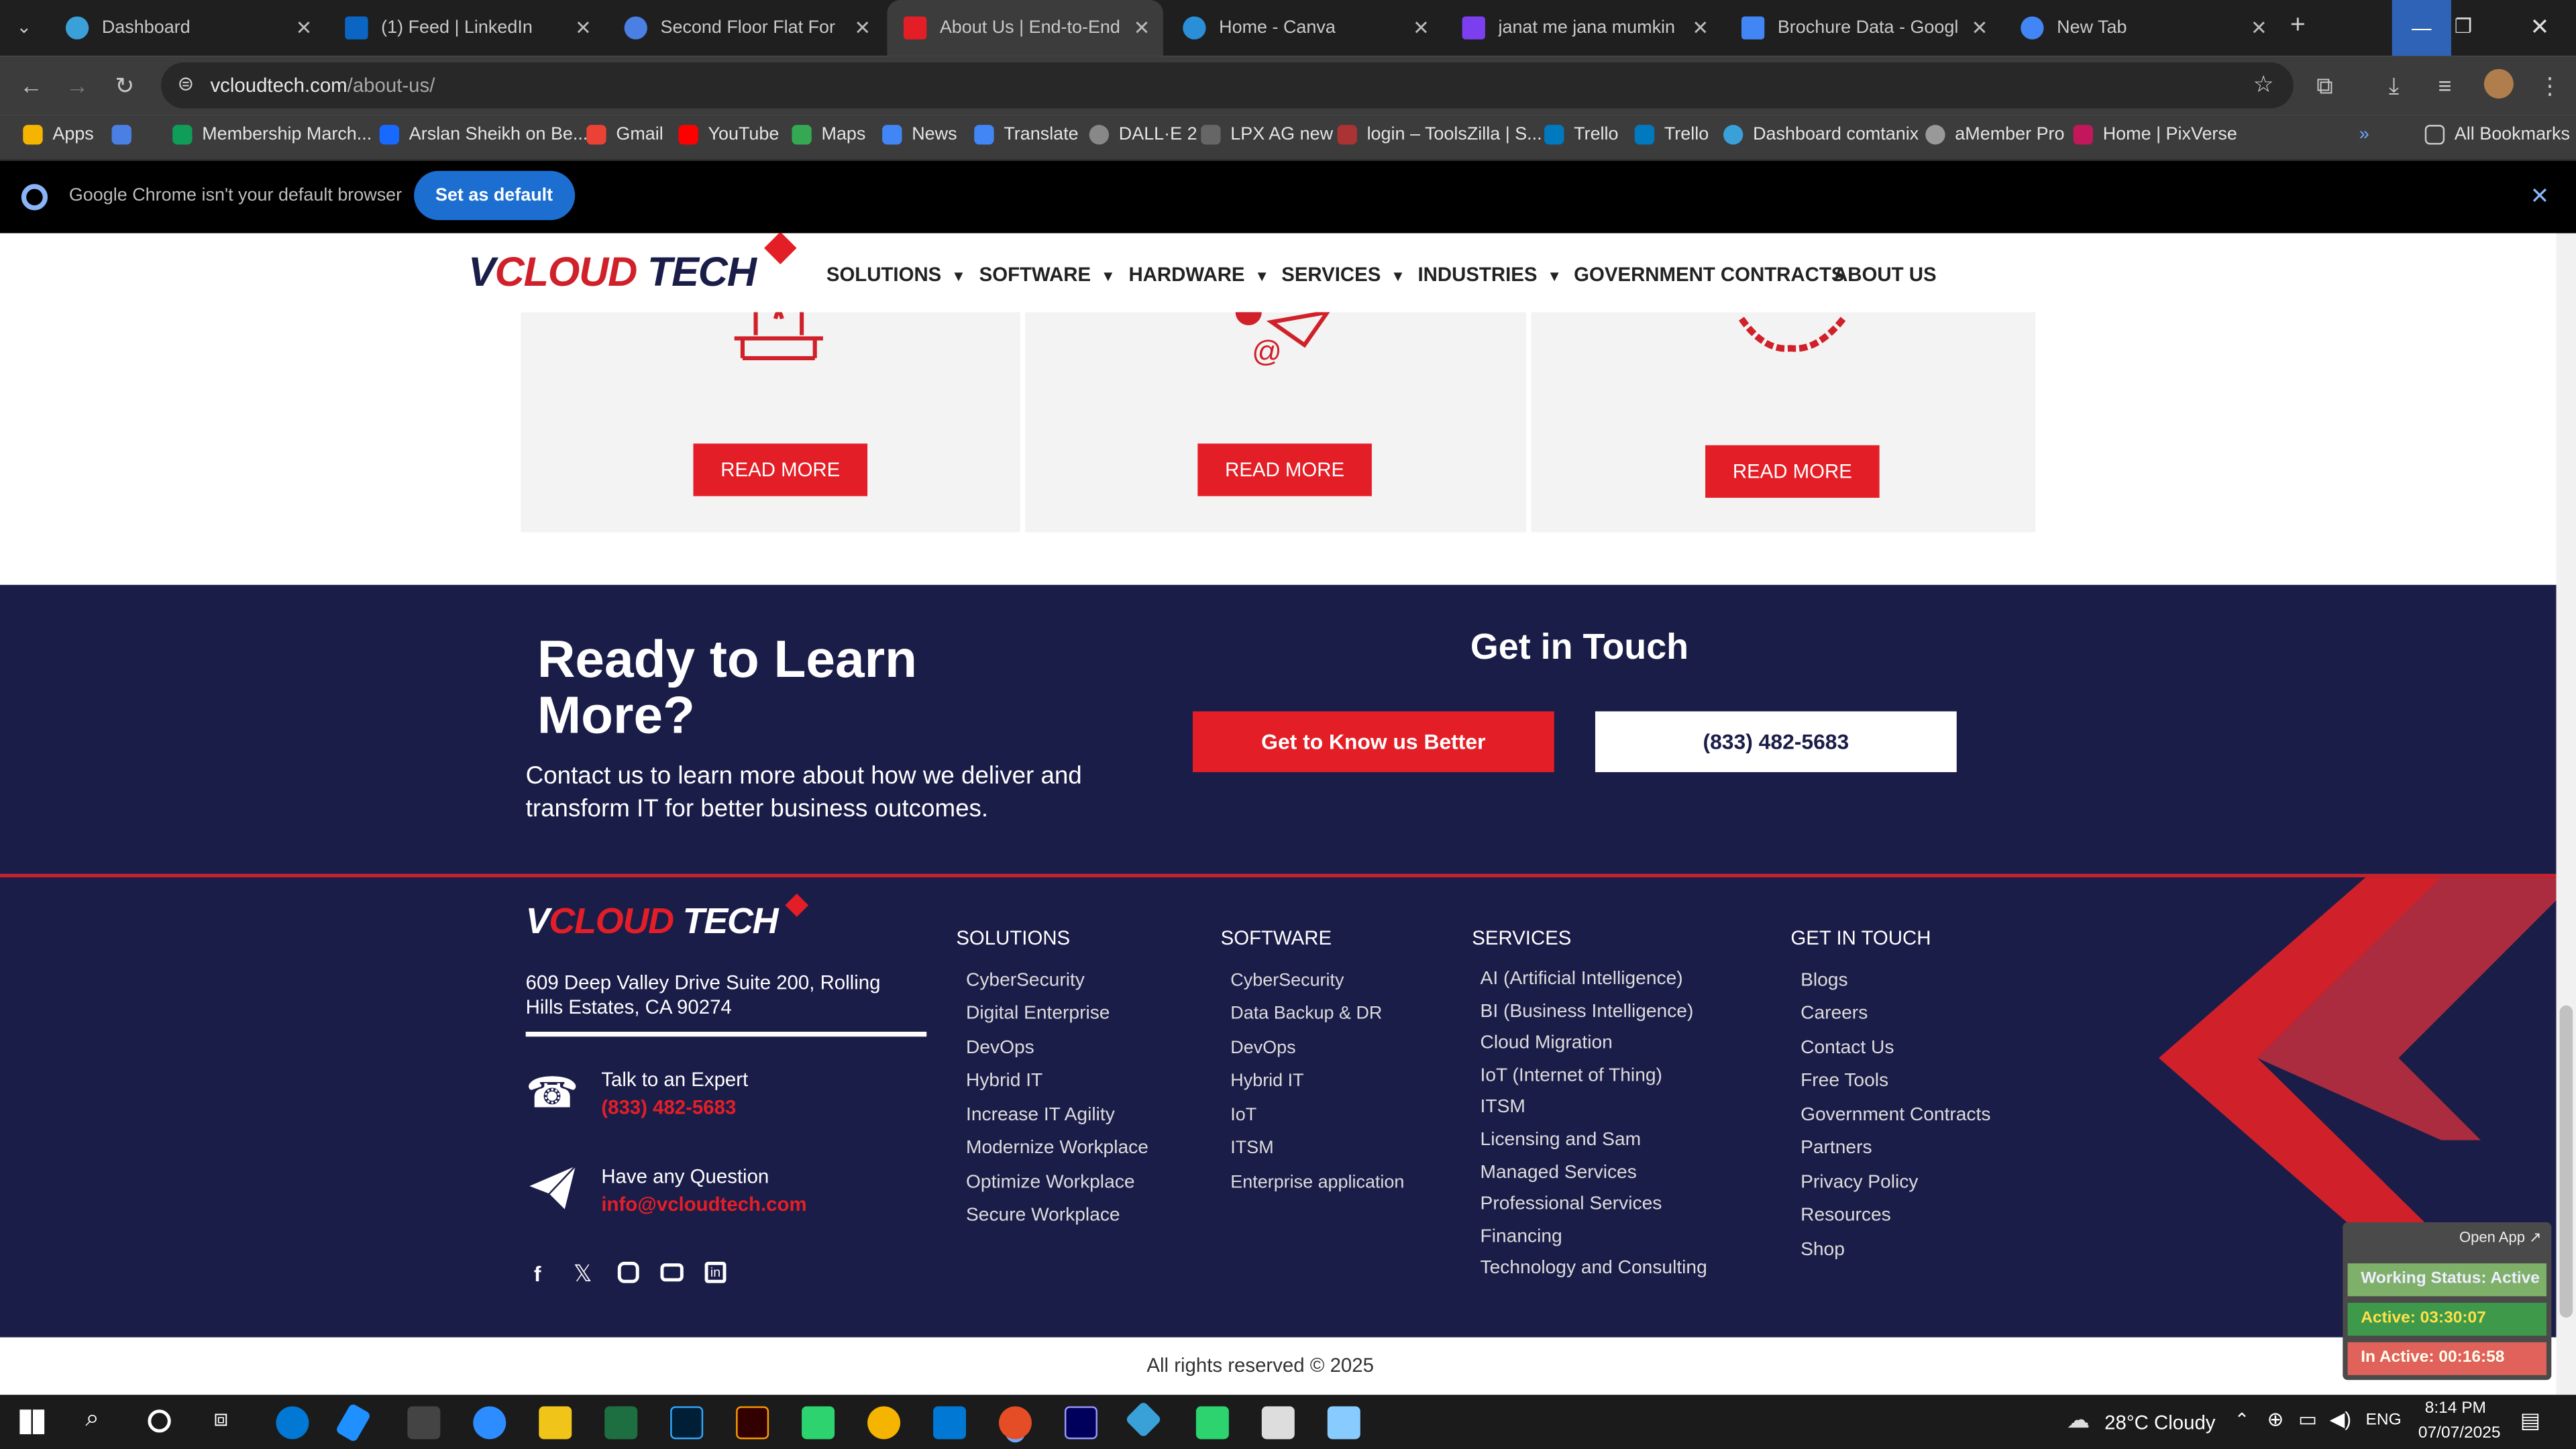  I want to click on illustrator-icon, so click(752, 1423).